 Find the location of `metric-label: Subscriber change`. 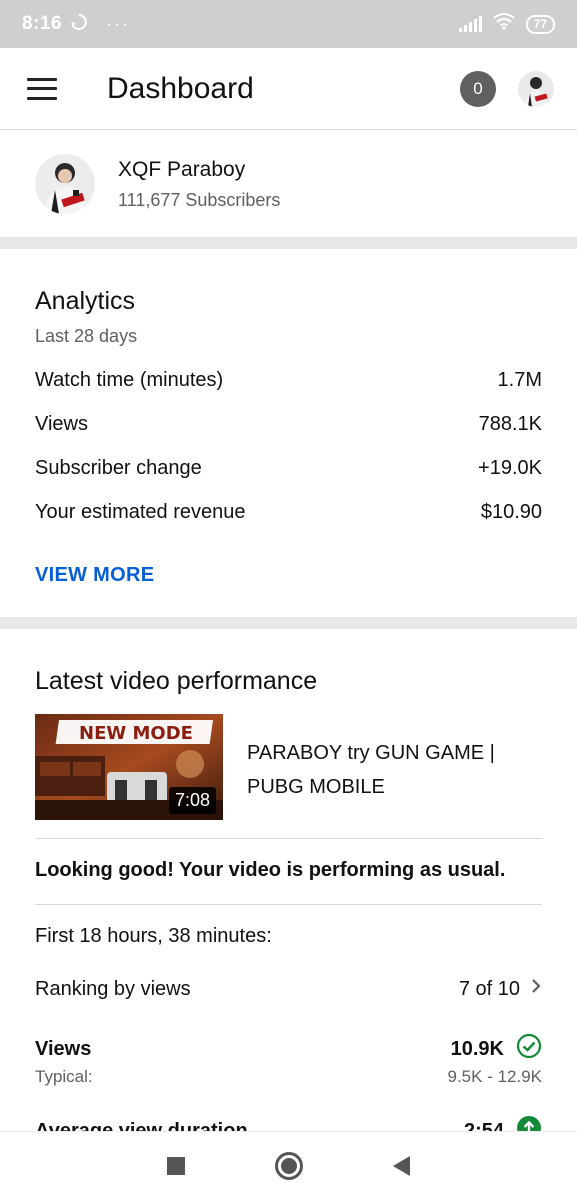

metric-label: Subscriber change is located at coordinates (118, 468).